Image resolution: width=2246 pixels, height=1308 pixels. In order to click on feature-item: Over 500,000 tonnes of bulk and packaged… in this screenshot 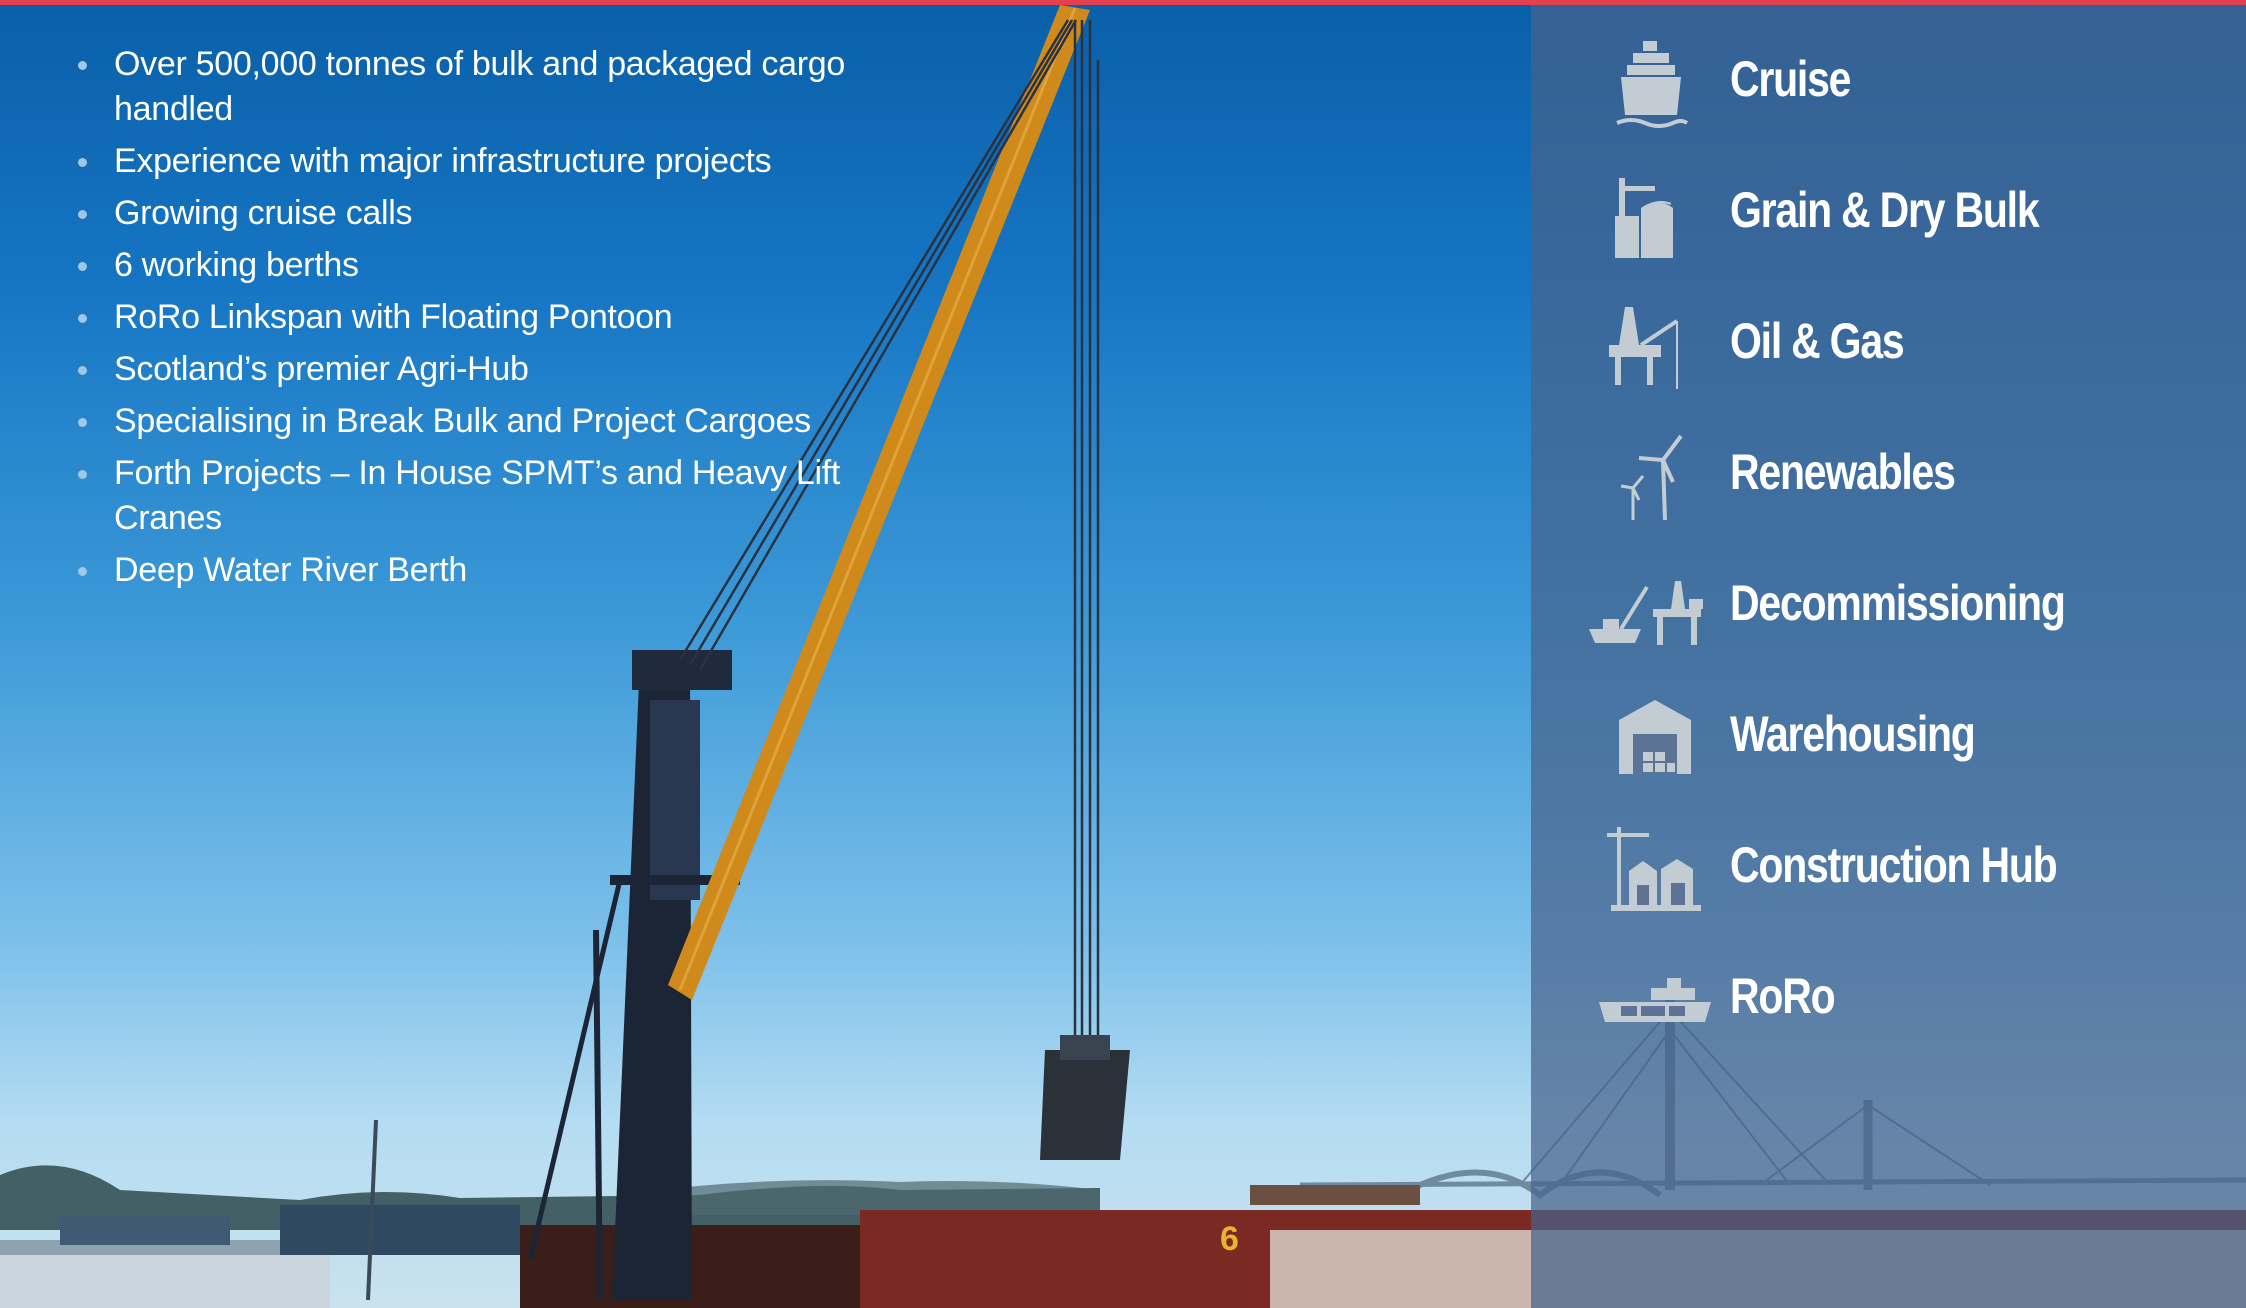, I will do `click(488, 87)`.